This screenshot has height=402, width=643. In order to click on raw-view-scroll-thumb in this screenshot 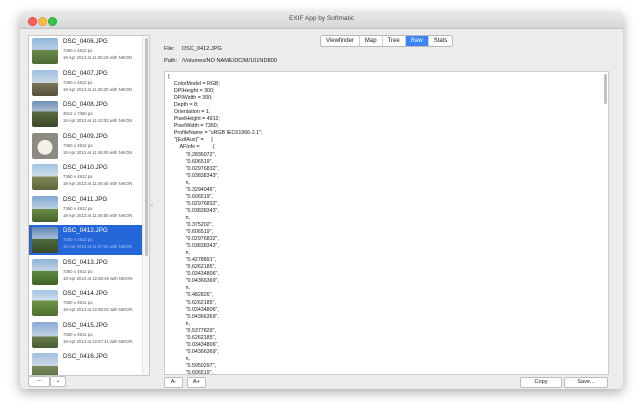, I will do `click(605, 89)`.